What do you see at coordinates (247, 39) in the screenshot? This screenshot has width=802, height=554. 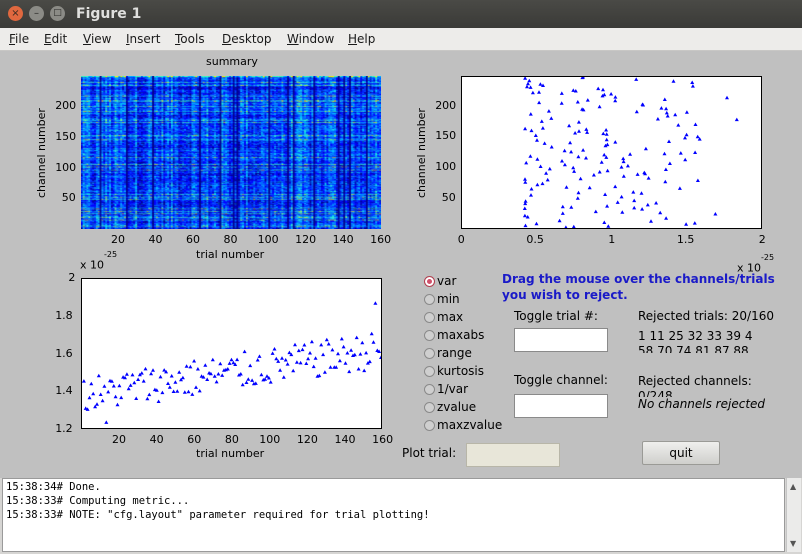 I see `menu-desktop: Desktop` at bounding box center [247, 39].